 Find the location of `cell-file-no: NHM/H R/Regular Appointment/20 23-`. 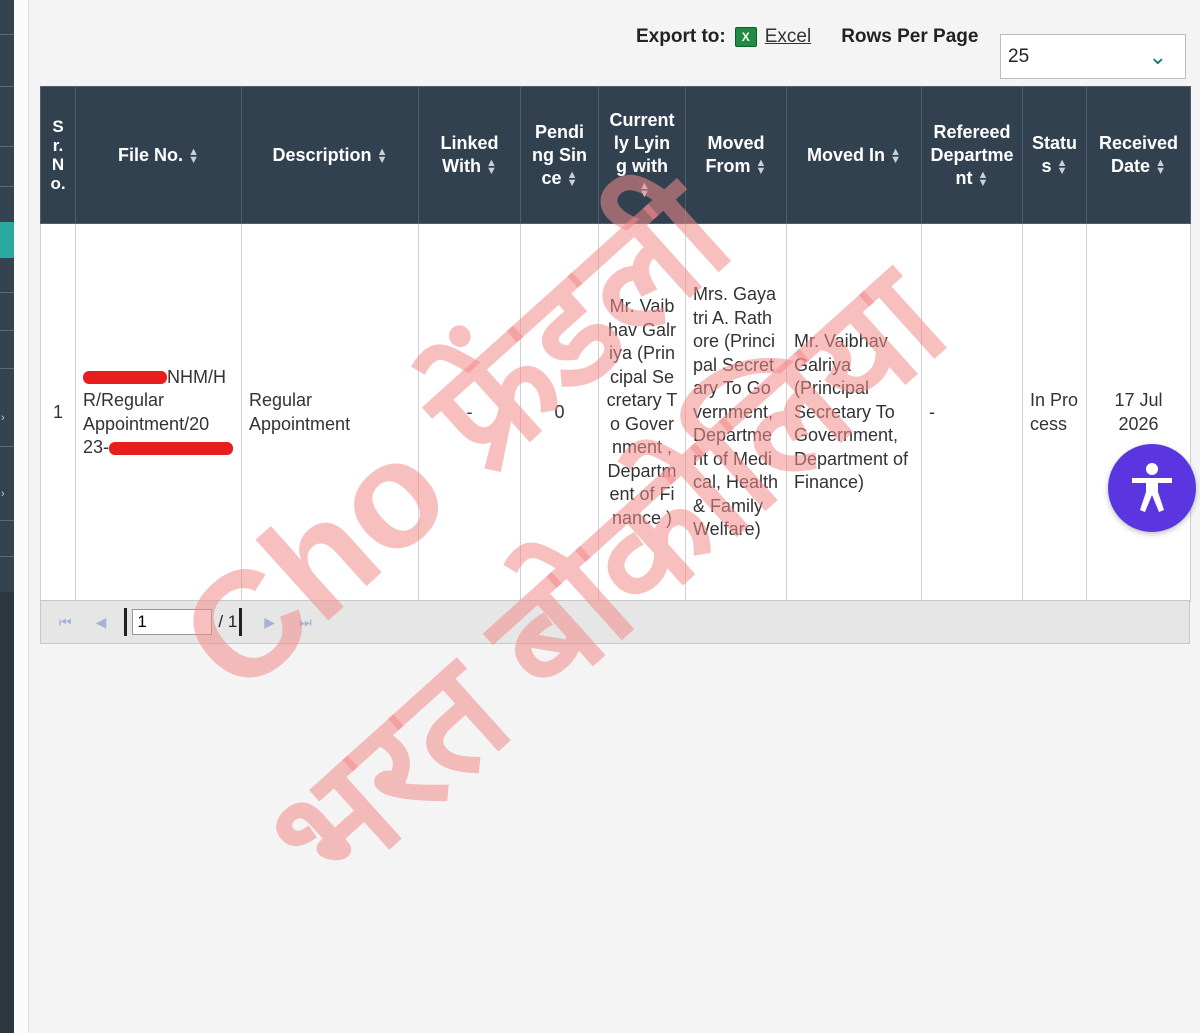

cell-file-no: NHM/H R/Regular Appointment/20 23- is located at coordinates (158, 412).